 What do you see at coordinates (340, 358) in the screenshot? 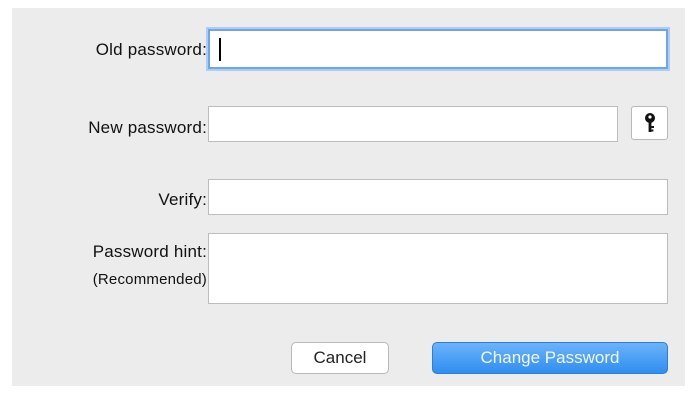
I see `cancel-button: Cancel` at bounding box center [340, 358].